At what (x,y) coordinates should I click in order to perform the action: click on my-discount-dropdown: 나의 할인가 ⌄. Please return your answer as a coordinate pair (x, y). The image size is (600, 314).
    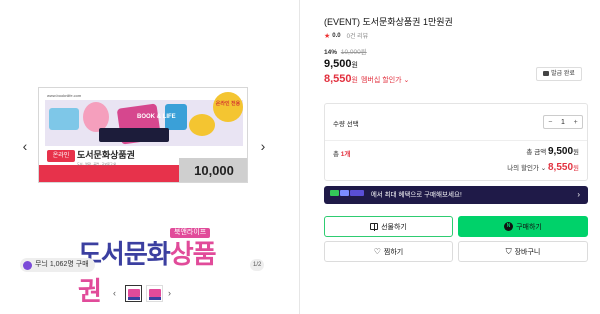
    Looking at the image, I should click on (526, 168).